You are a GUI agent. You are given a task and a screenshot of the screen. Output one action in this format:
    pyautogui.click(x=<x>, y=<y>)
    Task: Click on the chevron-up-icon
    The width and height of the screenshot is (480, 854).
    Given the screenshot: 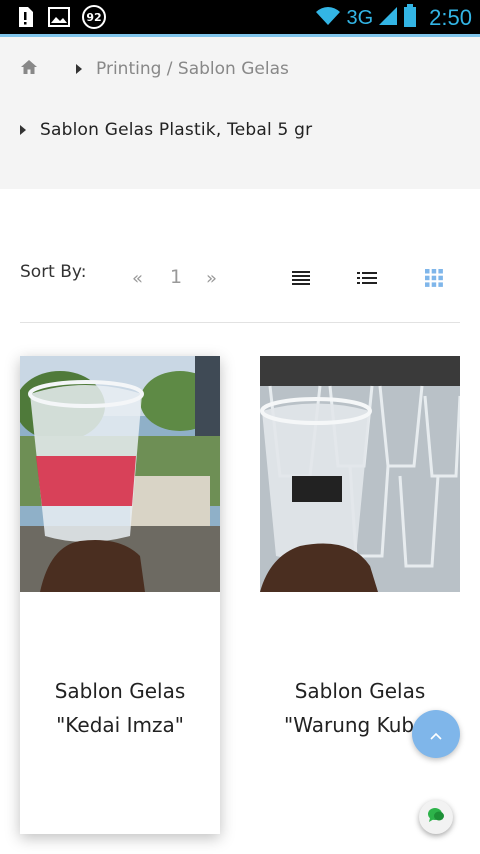 What is the action you would take?
    pyautogui.click(x=436, y=734)
    